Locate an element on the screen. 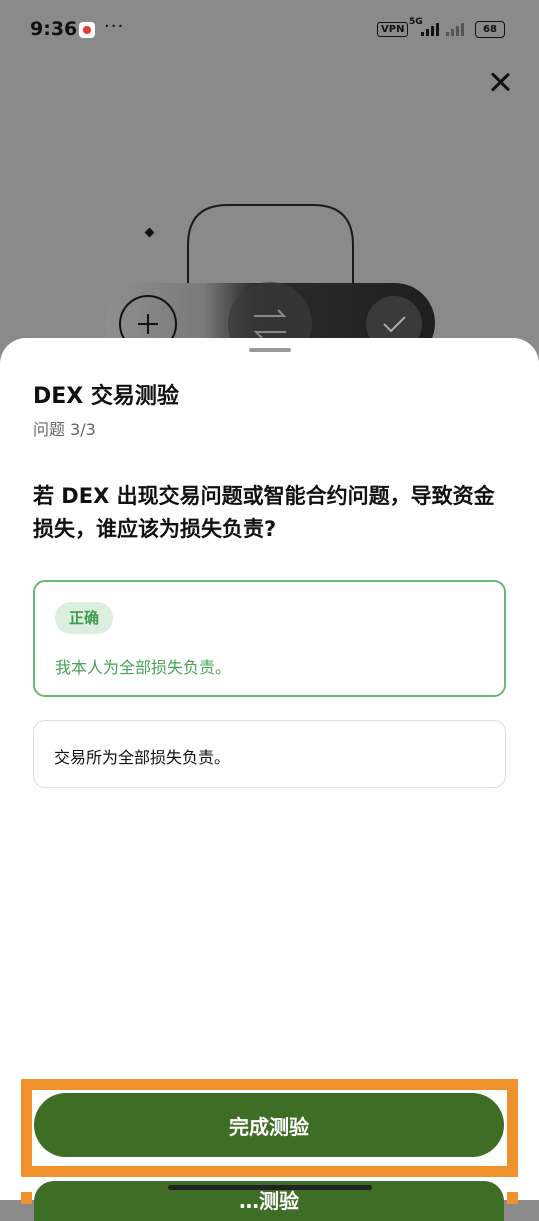 The image size is (539, 1221). signal-strength-secondary-icon is located at coordinates (455, 29).